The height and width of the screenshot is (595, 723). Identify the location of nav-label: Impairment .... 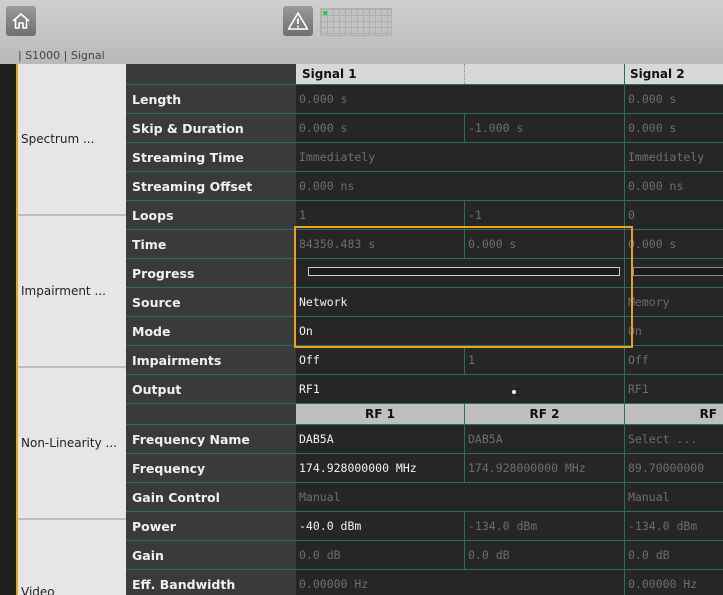
(63, 291).